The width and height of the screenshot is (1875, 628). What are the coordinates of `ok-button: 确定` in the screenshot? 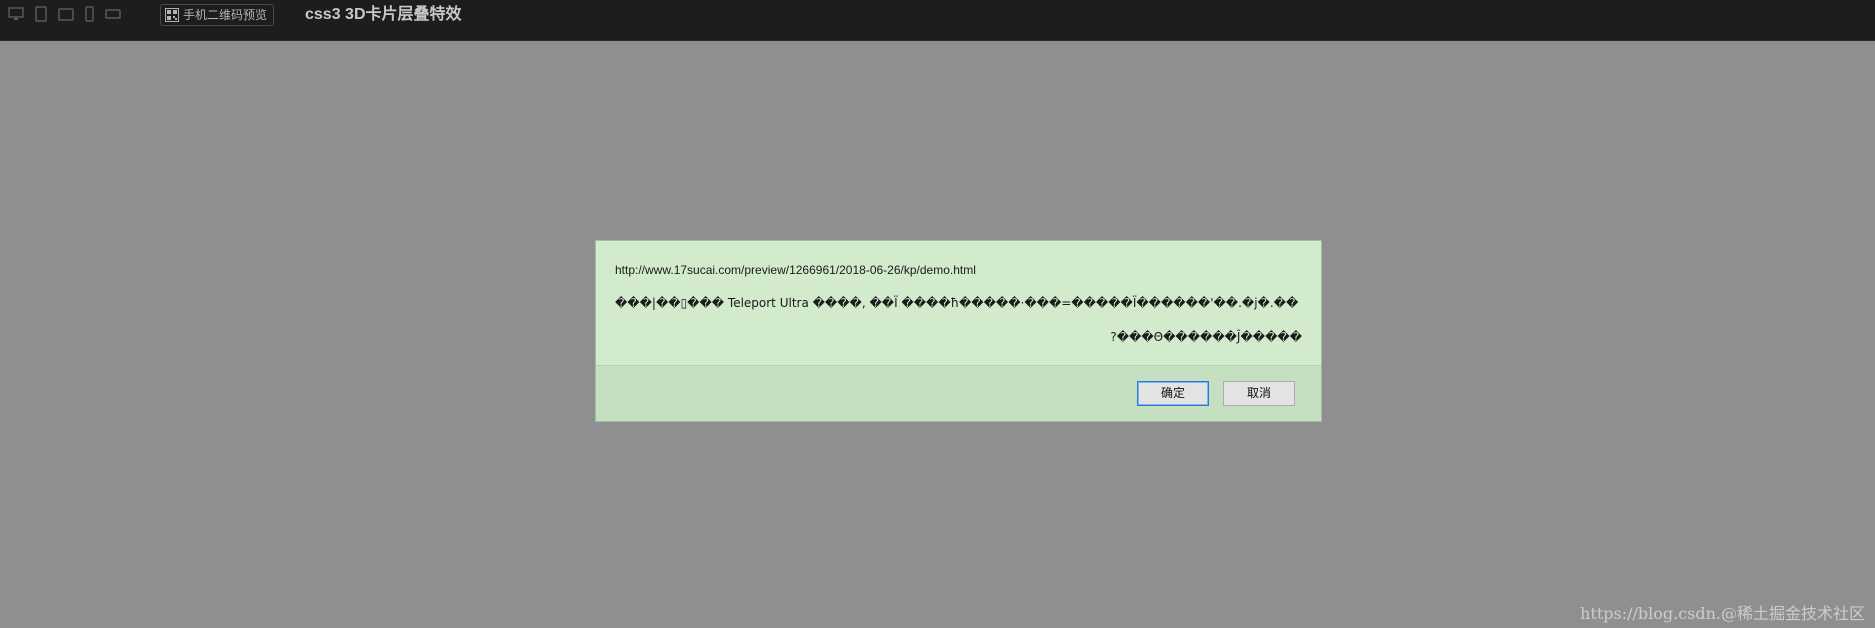 It's located at (1173, 393).